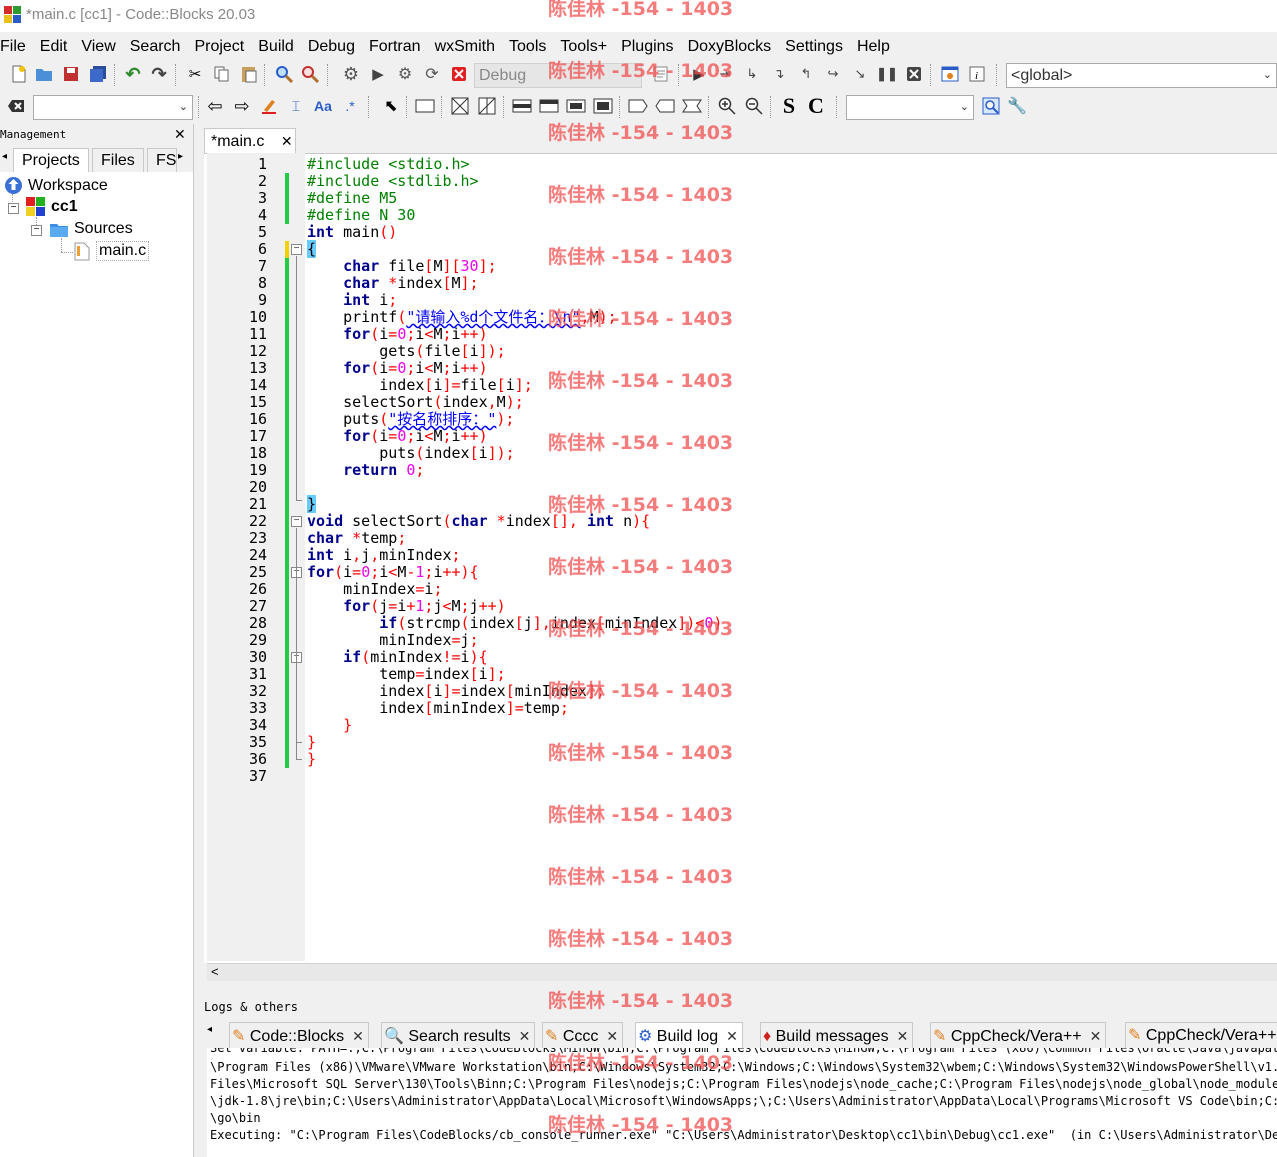  What do you see at coordinates (725, 74) in the screenshot?
I see `run-to-cursor-icon: ⇥` at bounding box center [725, 74].